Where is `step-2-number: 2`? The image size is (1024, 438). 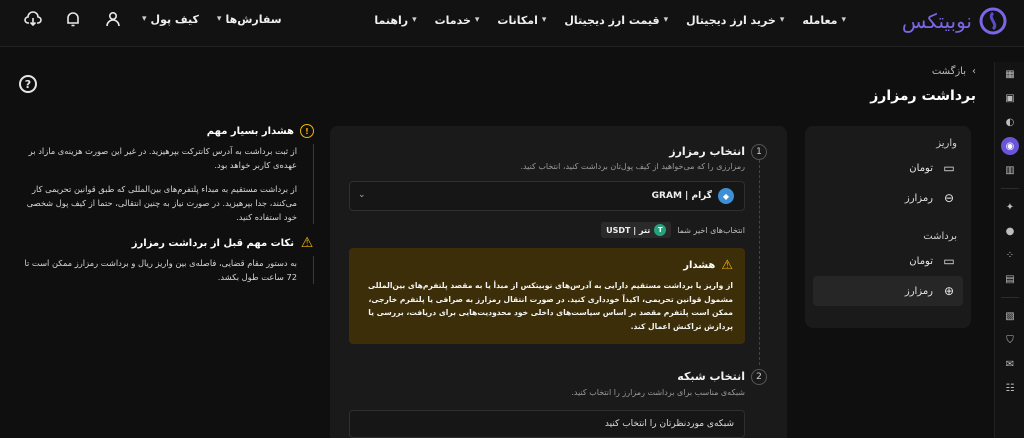
step-2-number: 2 is located at coordinates (759, 377).